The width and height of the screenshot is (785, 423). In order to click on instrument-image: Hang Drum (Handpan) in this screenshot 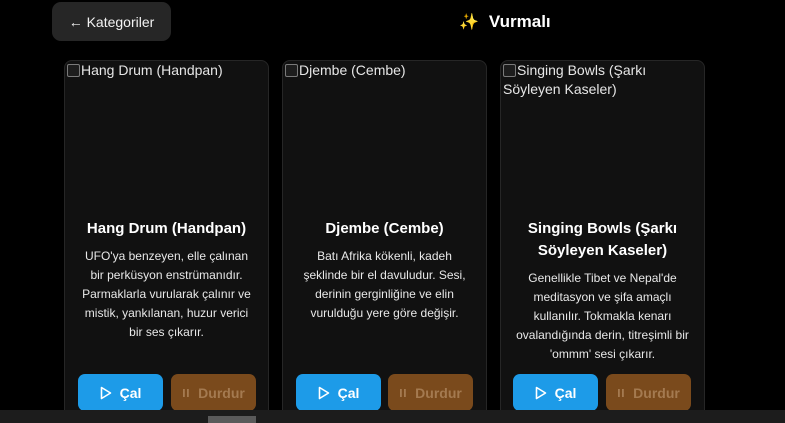, I will do `click(166, 131)`.